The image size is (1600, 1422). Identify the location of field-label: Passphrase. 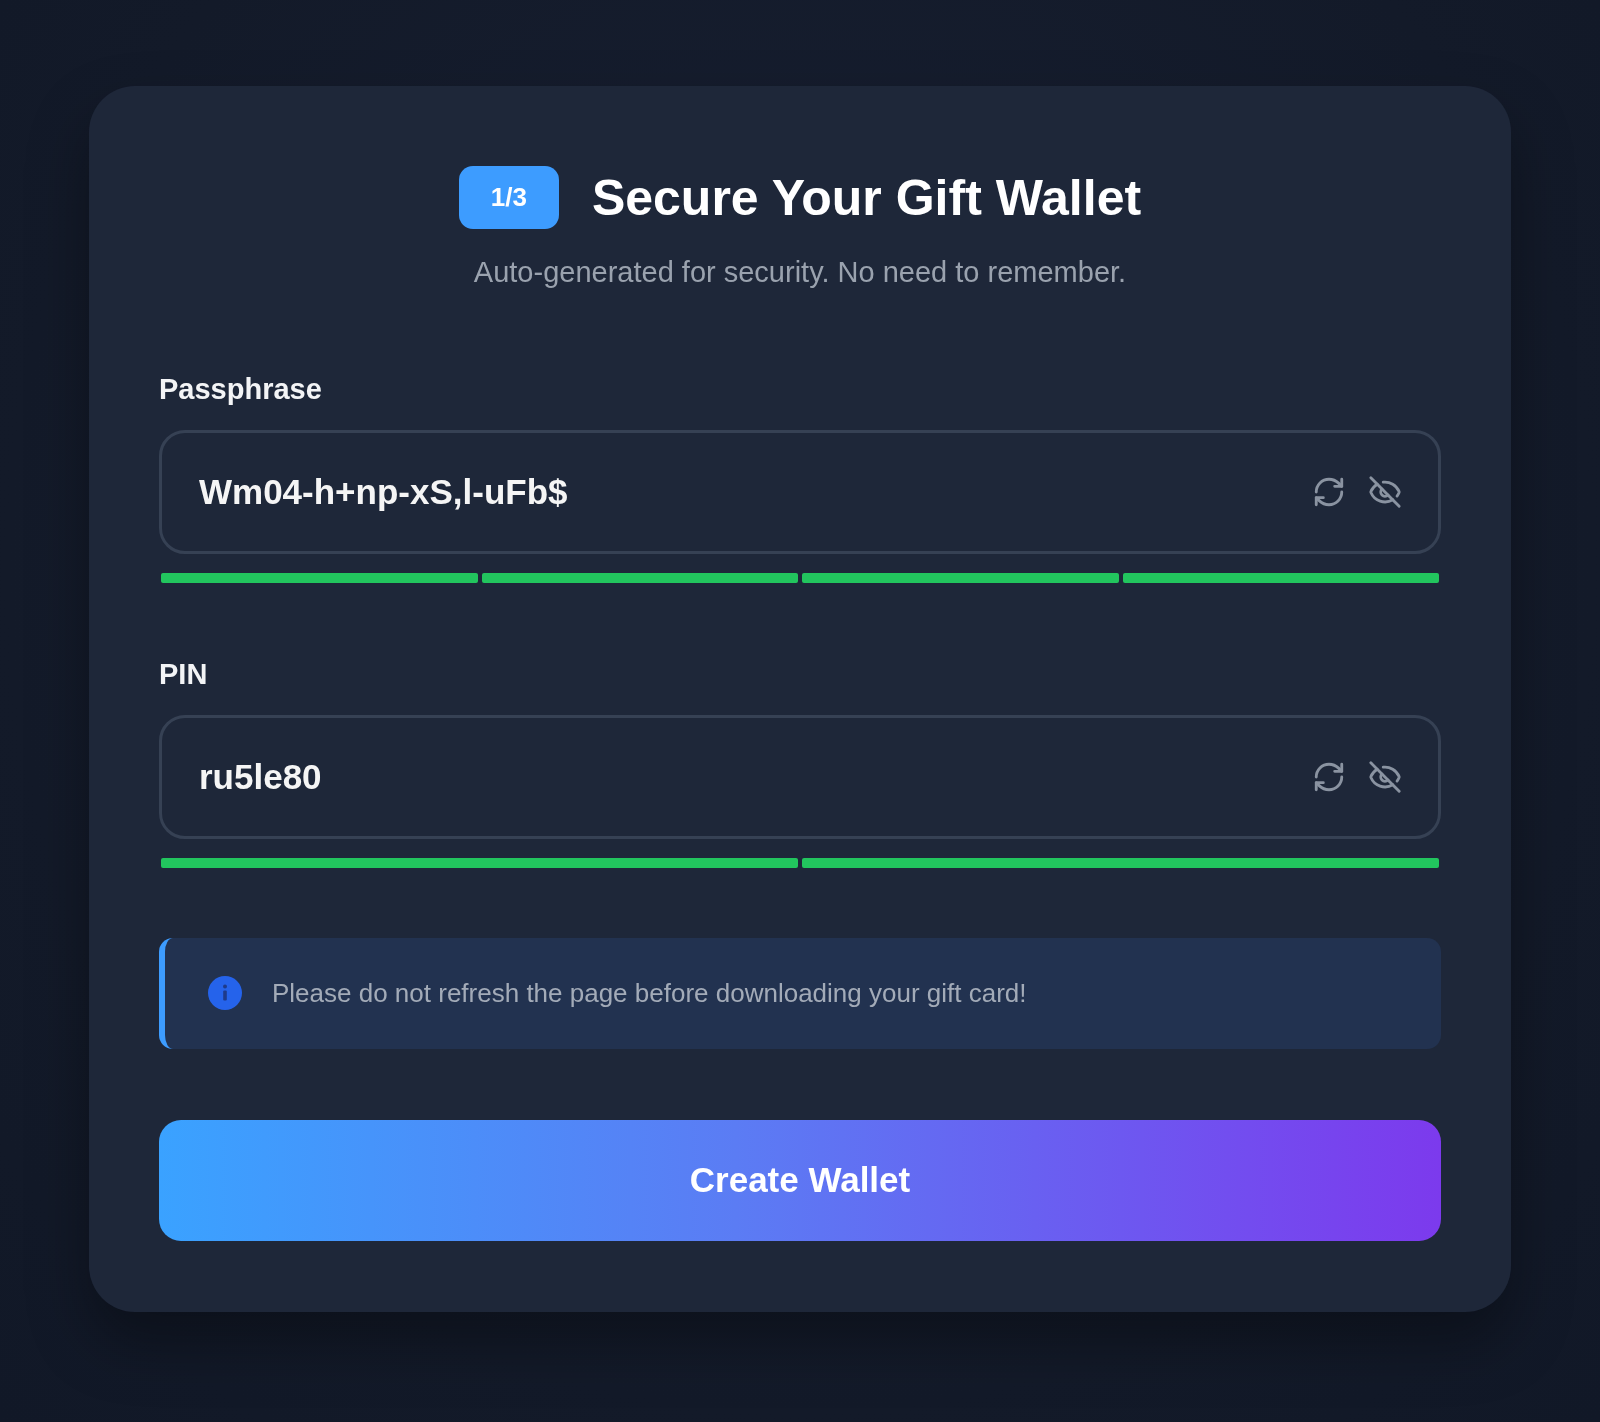
(240, 389).